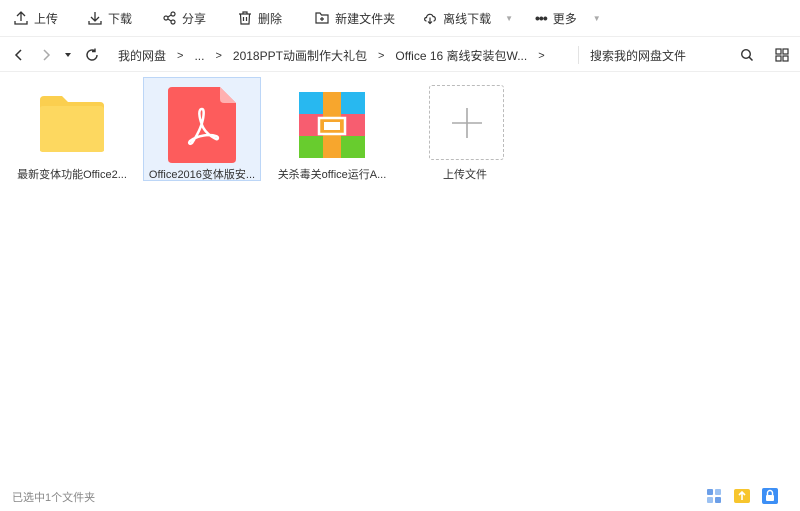 The height and width of the screenshot is (511, 800). What do you see at coordinates (72, 124) in the screenshot?
I see `folder-icon` at bounding box center [72, 124].